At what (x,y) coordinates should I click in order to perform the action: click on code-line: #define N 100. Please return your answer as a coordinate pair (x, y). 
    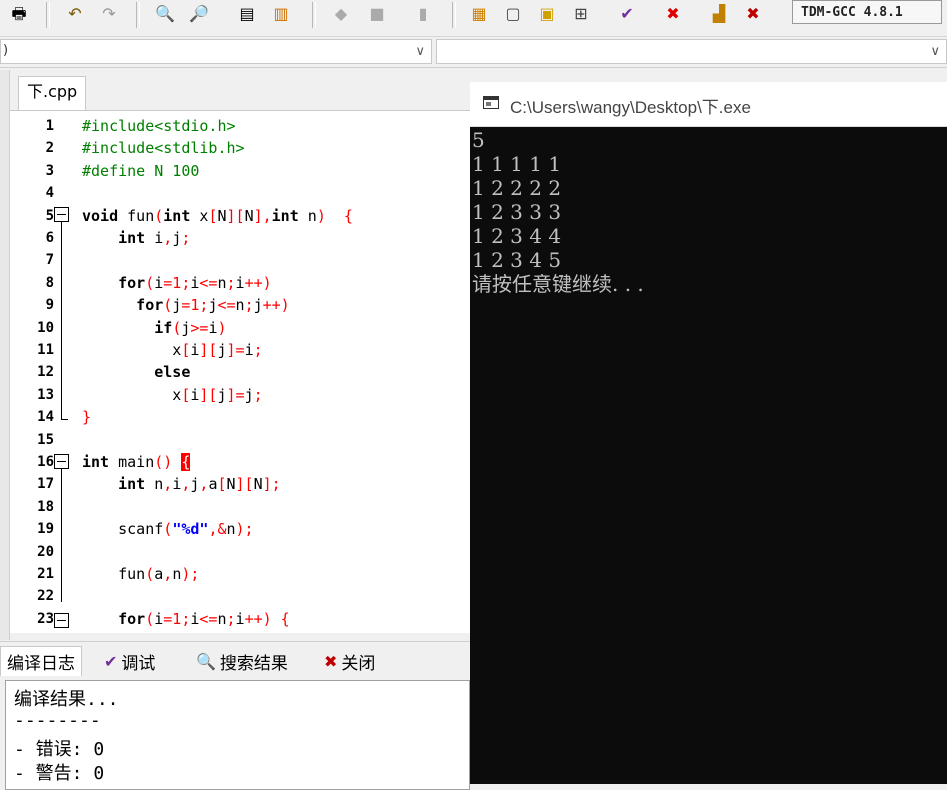
    Looking at the image, I should click on (140, 171).